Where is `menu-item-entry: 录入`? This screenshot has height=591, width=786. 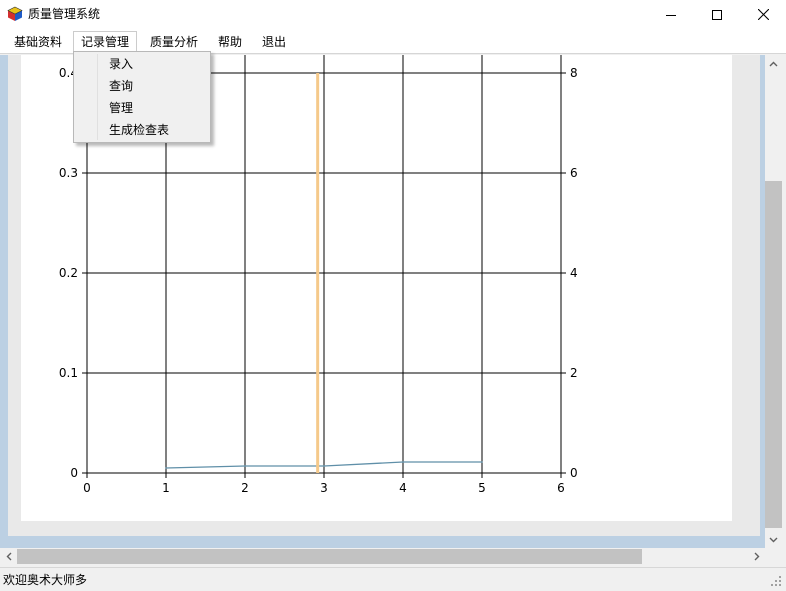
menu-item-entry: 录入 is located at coordinates (121, 64).